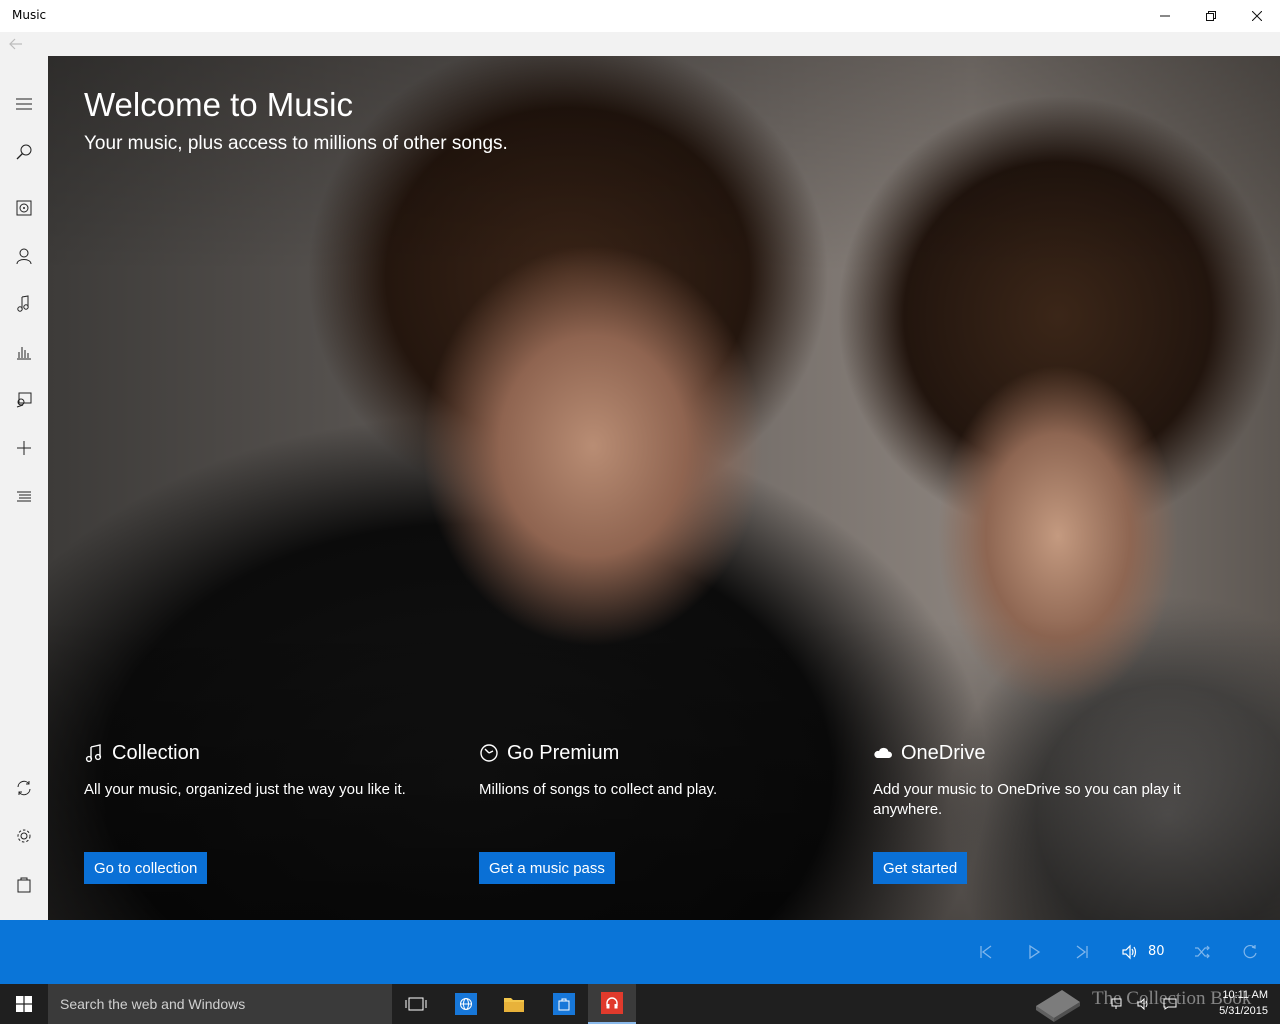 This screenshot has height=1024, width=1280. I want to click on premium-icon, so click(489, 753).